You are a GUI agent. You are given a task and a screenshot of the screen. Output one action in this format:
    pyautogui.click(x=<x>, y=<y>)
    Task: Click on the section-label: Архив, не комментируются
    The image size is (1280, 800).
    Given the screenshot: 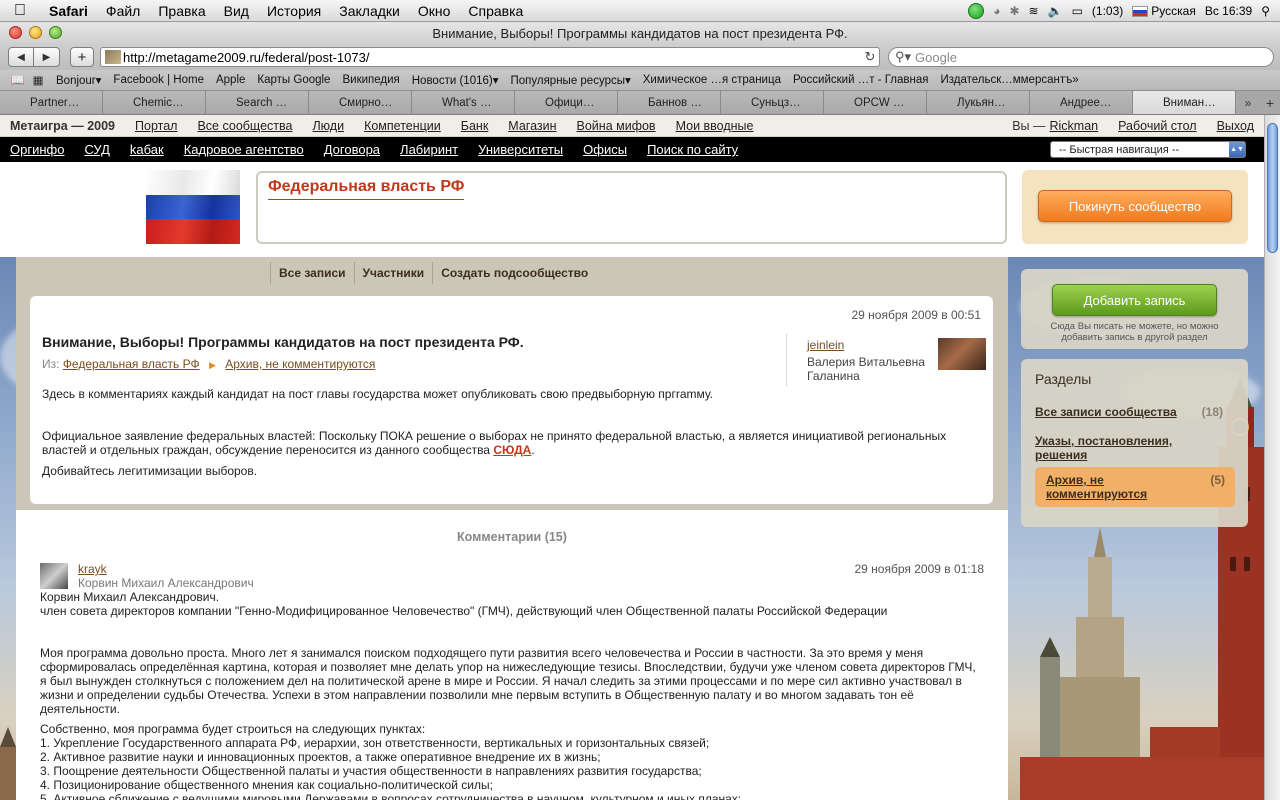 What is the action you would take?
    pyautogui.click(x=1118, y=487)
    